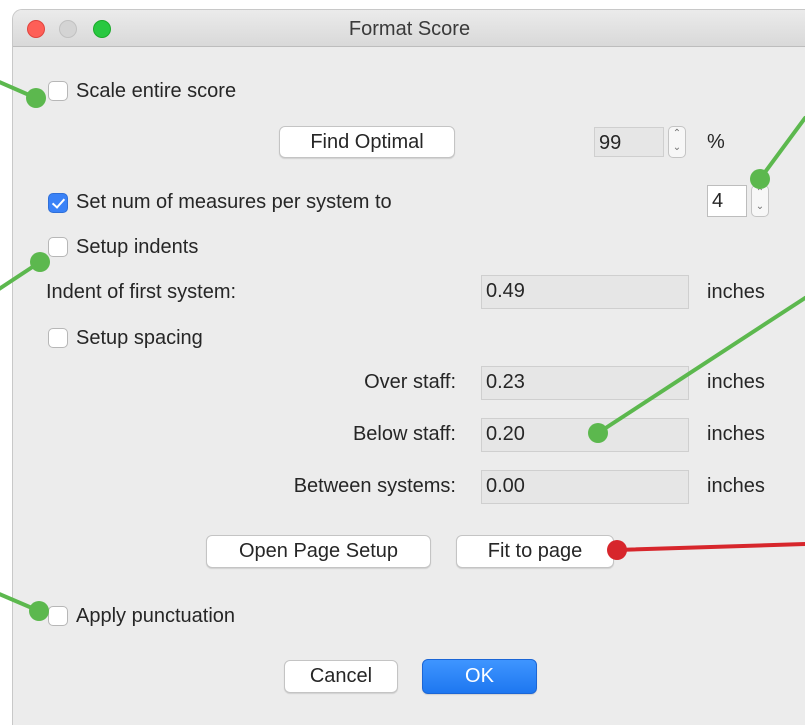 This screenshot has height=725, width=805. Describe the element at coordinates (410, 382) in the screenshot. I see `over-staff-label: Over staff:` at that location.